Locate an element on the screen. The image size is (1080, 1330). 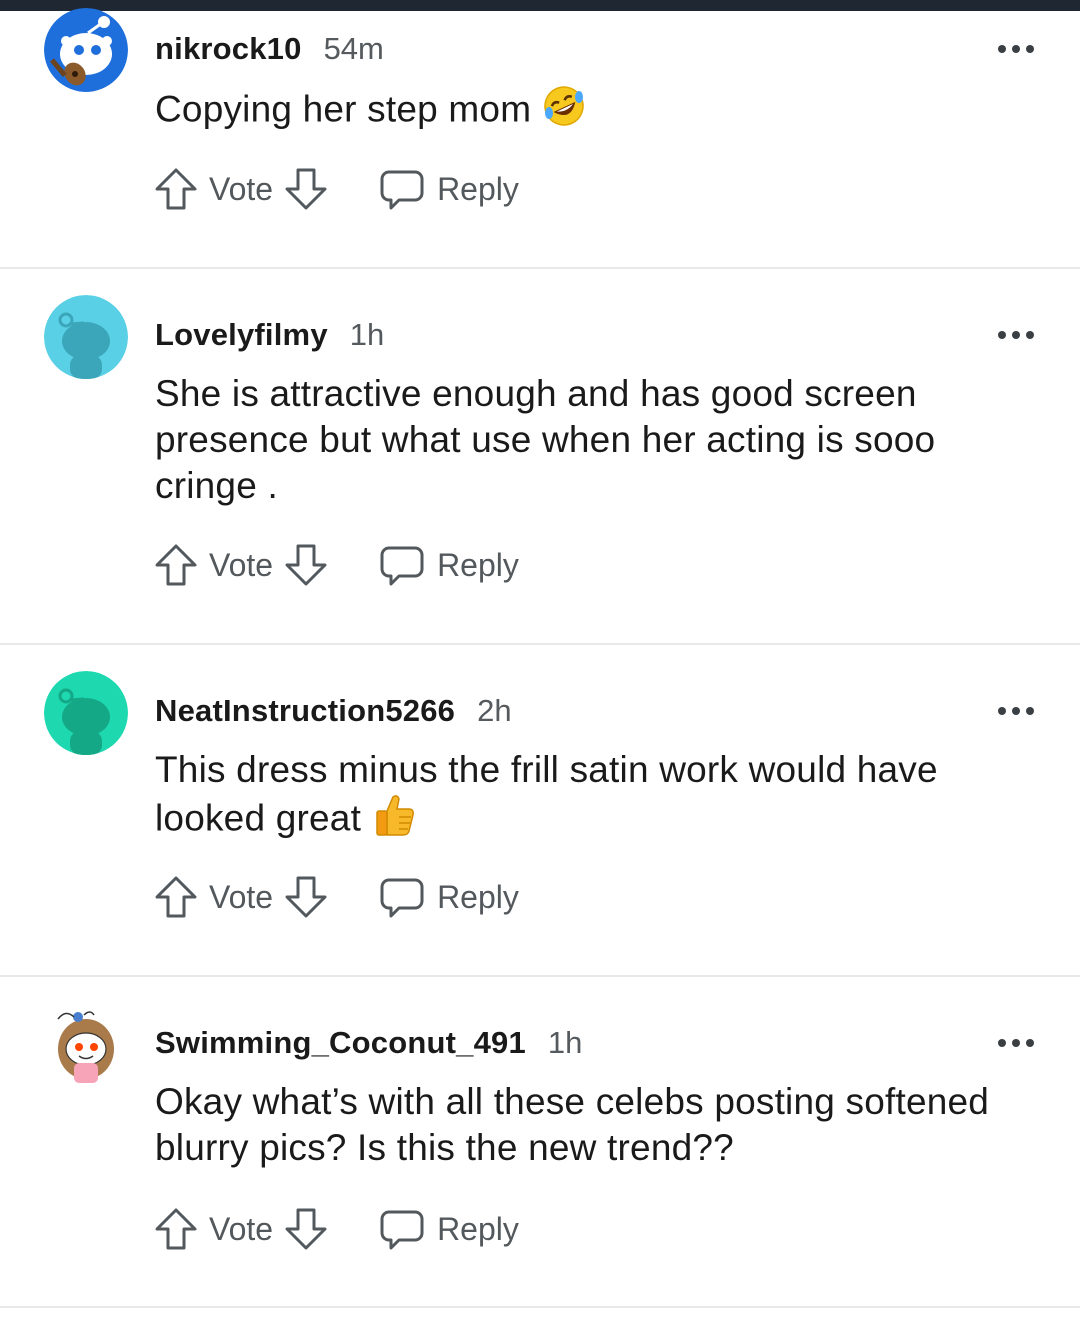
thumbs-up-emoji-icon is located at coordinates (394, 820).